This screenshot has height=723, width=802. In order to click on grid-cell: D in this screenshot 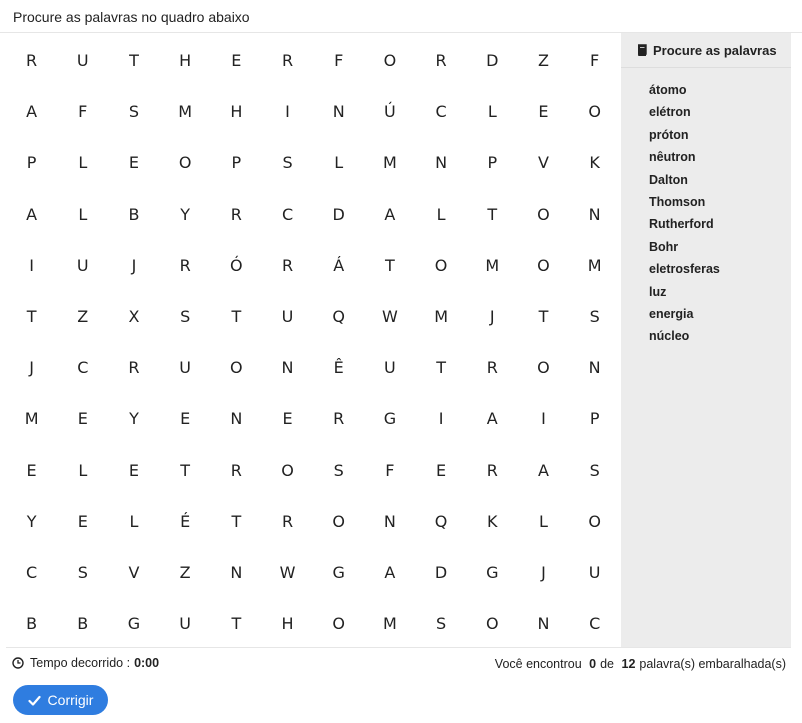, I will do `click(441, 572)`.